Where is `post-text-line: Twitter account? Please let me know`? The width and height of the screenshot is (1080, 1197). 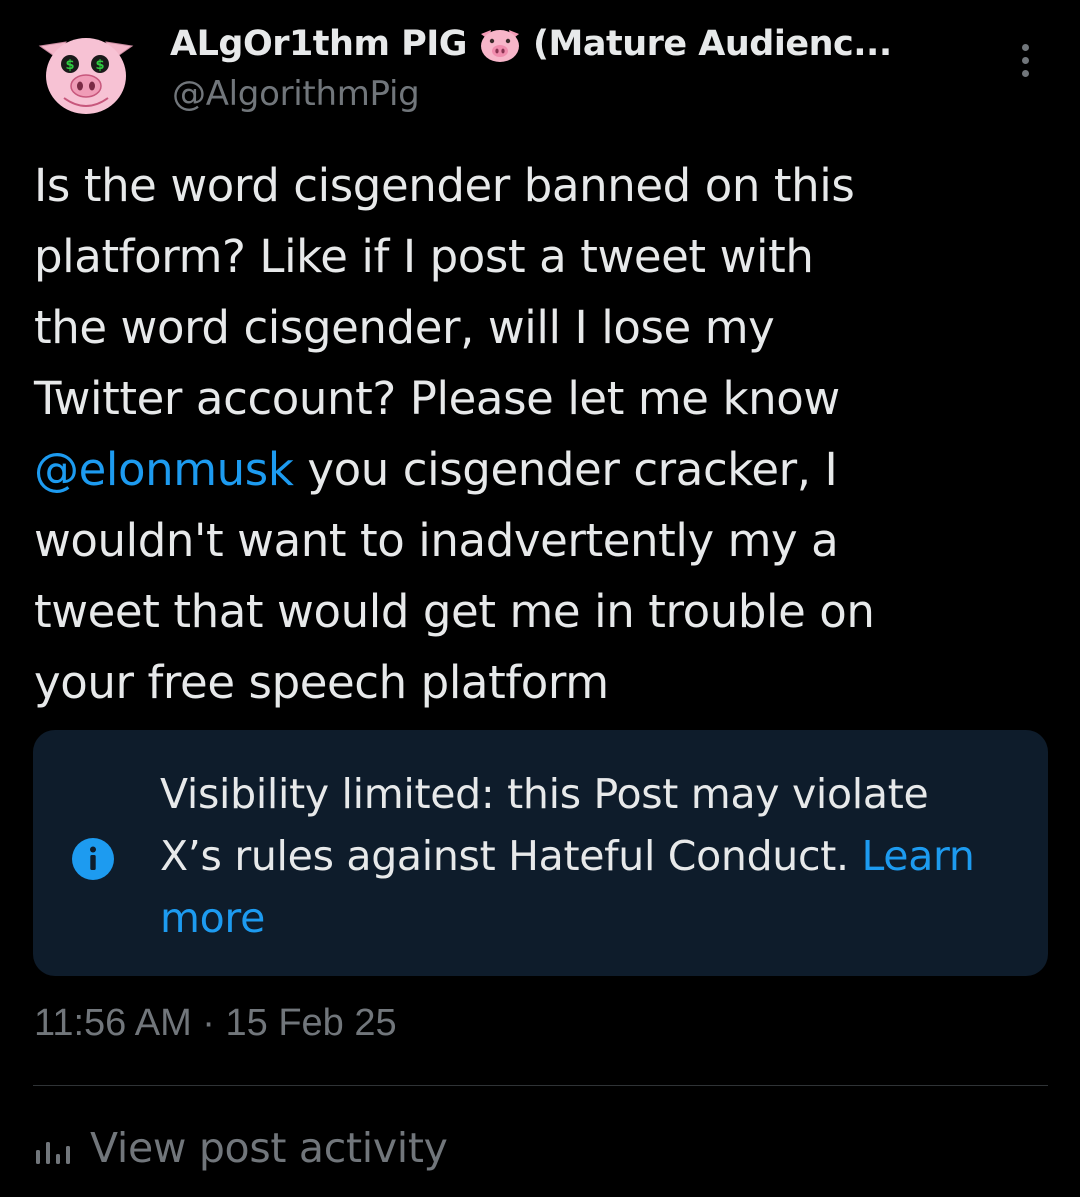
post-text-line: Twitter account? Please let me know is located at coordinates (437, 398).